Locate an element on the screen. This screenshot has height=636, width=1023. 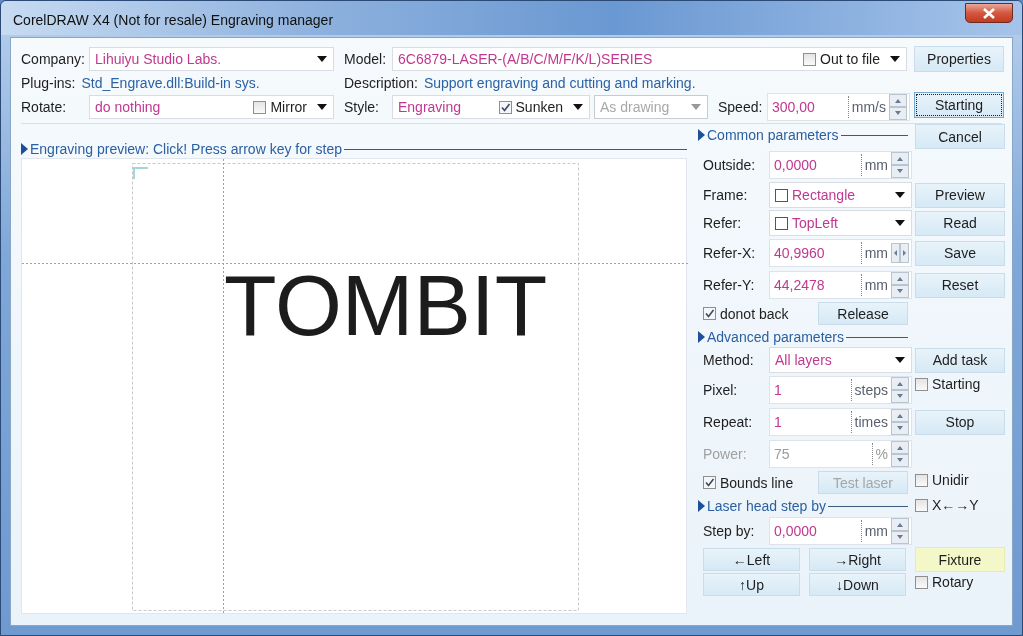
checkbox: Sunken is located at coordinates (530, 107).